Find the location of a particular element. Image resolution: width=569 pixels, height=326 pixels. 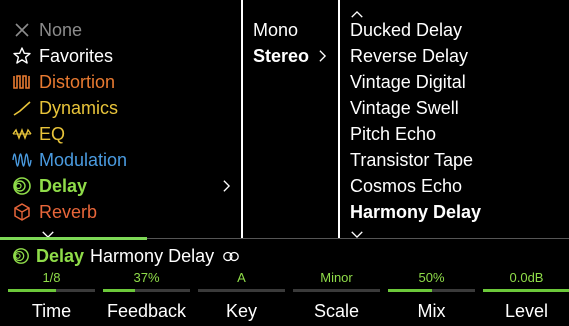

model-item: Cosmos Echo is located at coordinates (406, 186).